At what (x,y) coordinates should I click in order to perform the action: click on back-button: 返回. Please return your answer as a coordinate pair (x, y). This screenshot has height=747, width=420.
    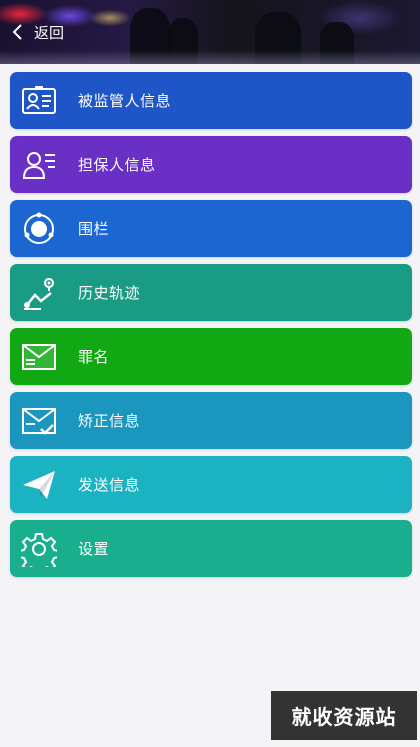
    Looking at the image, I should click on (37, 32).